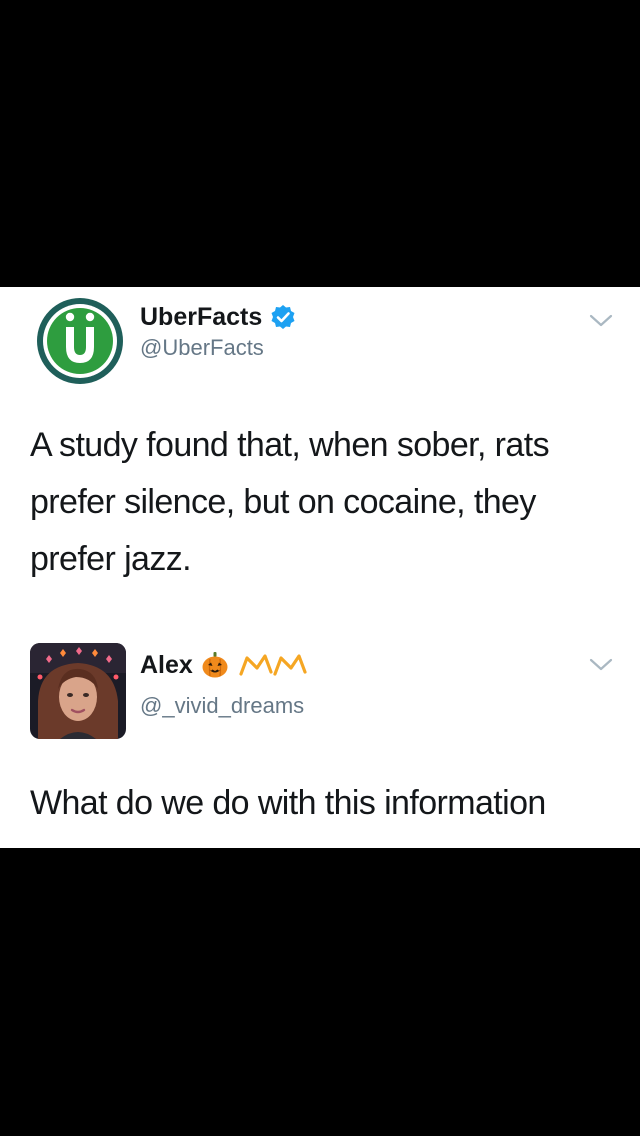 The width and height of the screenshot is (640, 1136). Describe the element at coordinates (201, 317) in the screenshot. I see `display-name: UberFacts` at that location.